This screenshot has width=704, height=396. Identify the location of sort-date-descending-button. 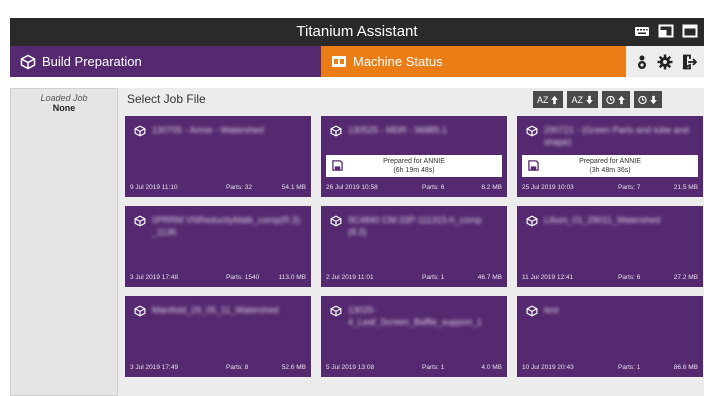
(648, 99).